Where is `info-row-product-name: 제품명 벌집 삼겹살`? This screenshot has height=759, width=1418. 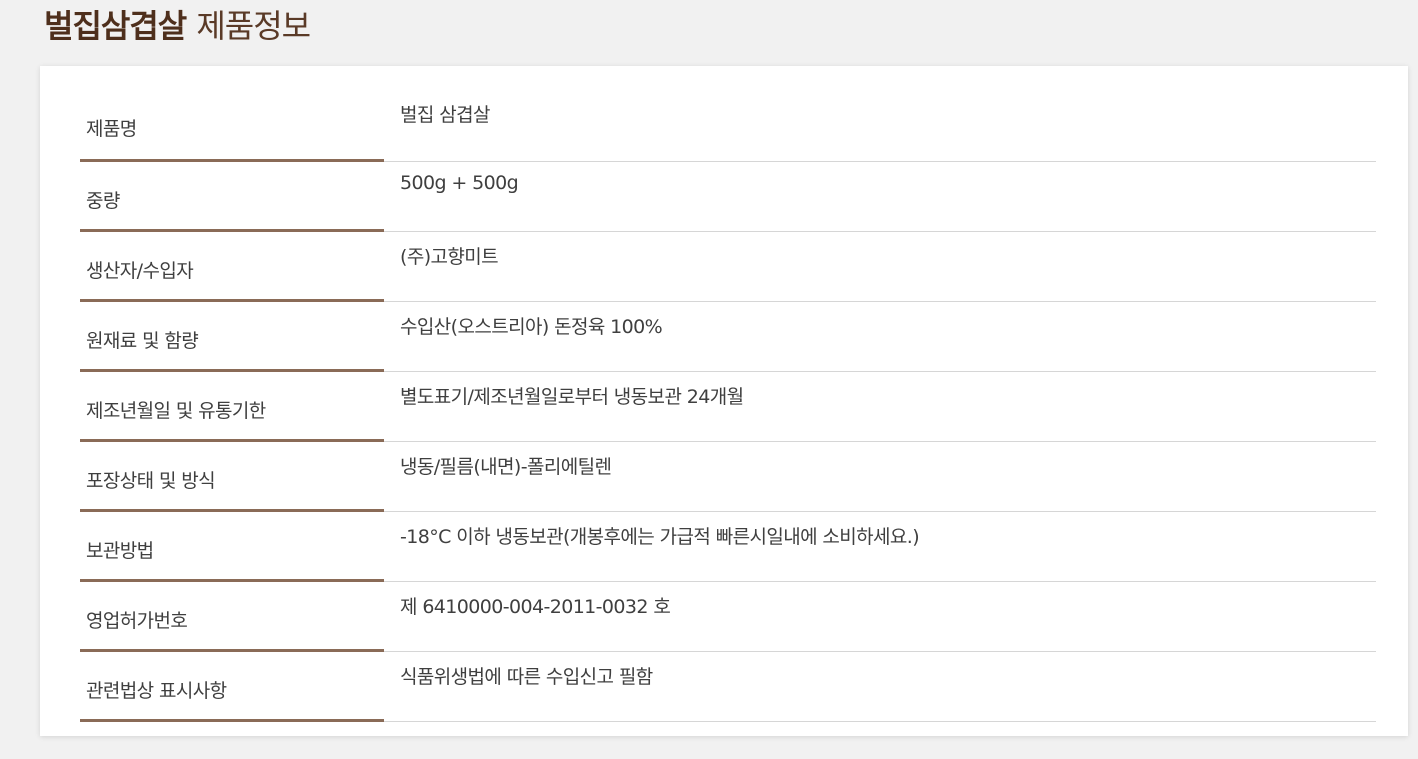 info-row-product-name: 제품명 벌집 삼겹살 is located at coordinates (728, 126).